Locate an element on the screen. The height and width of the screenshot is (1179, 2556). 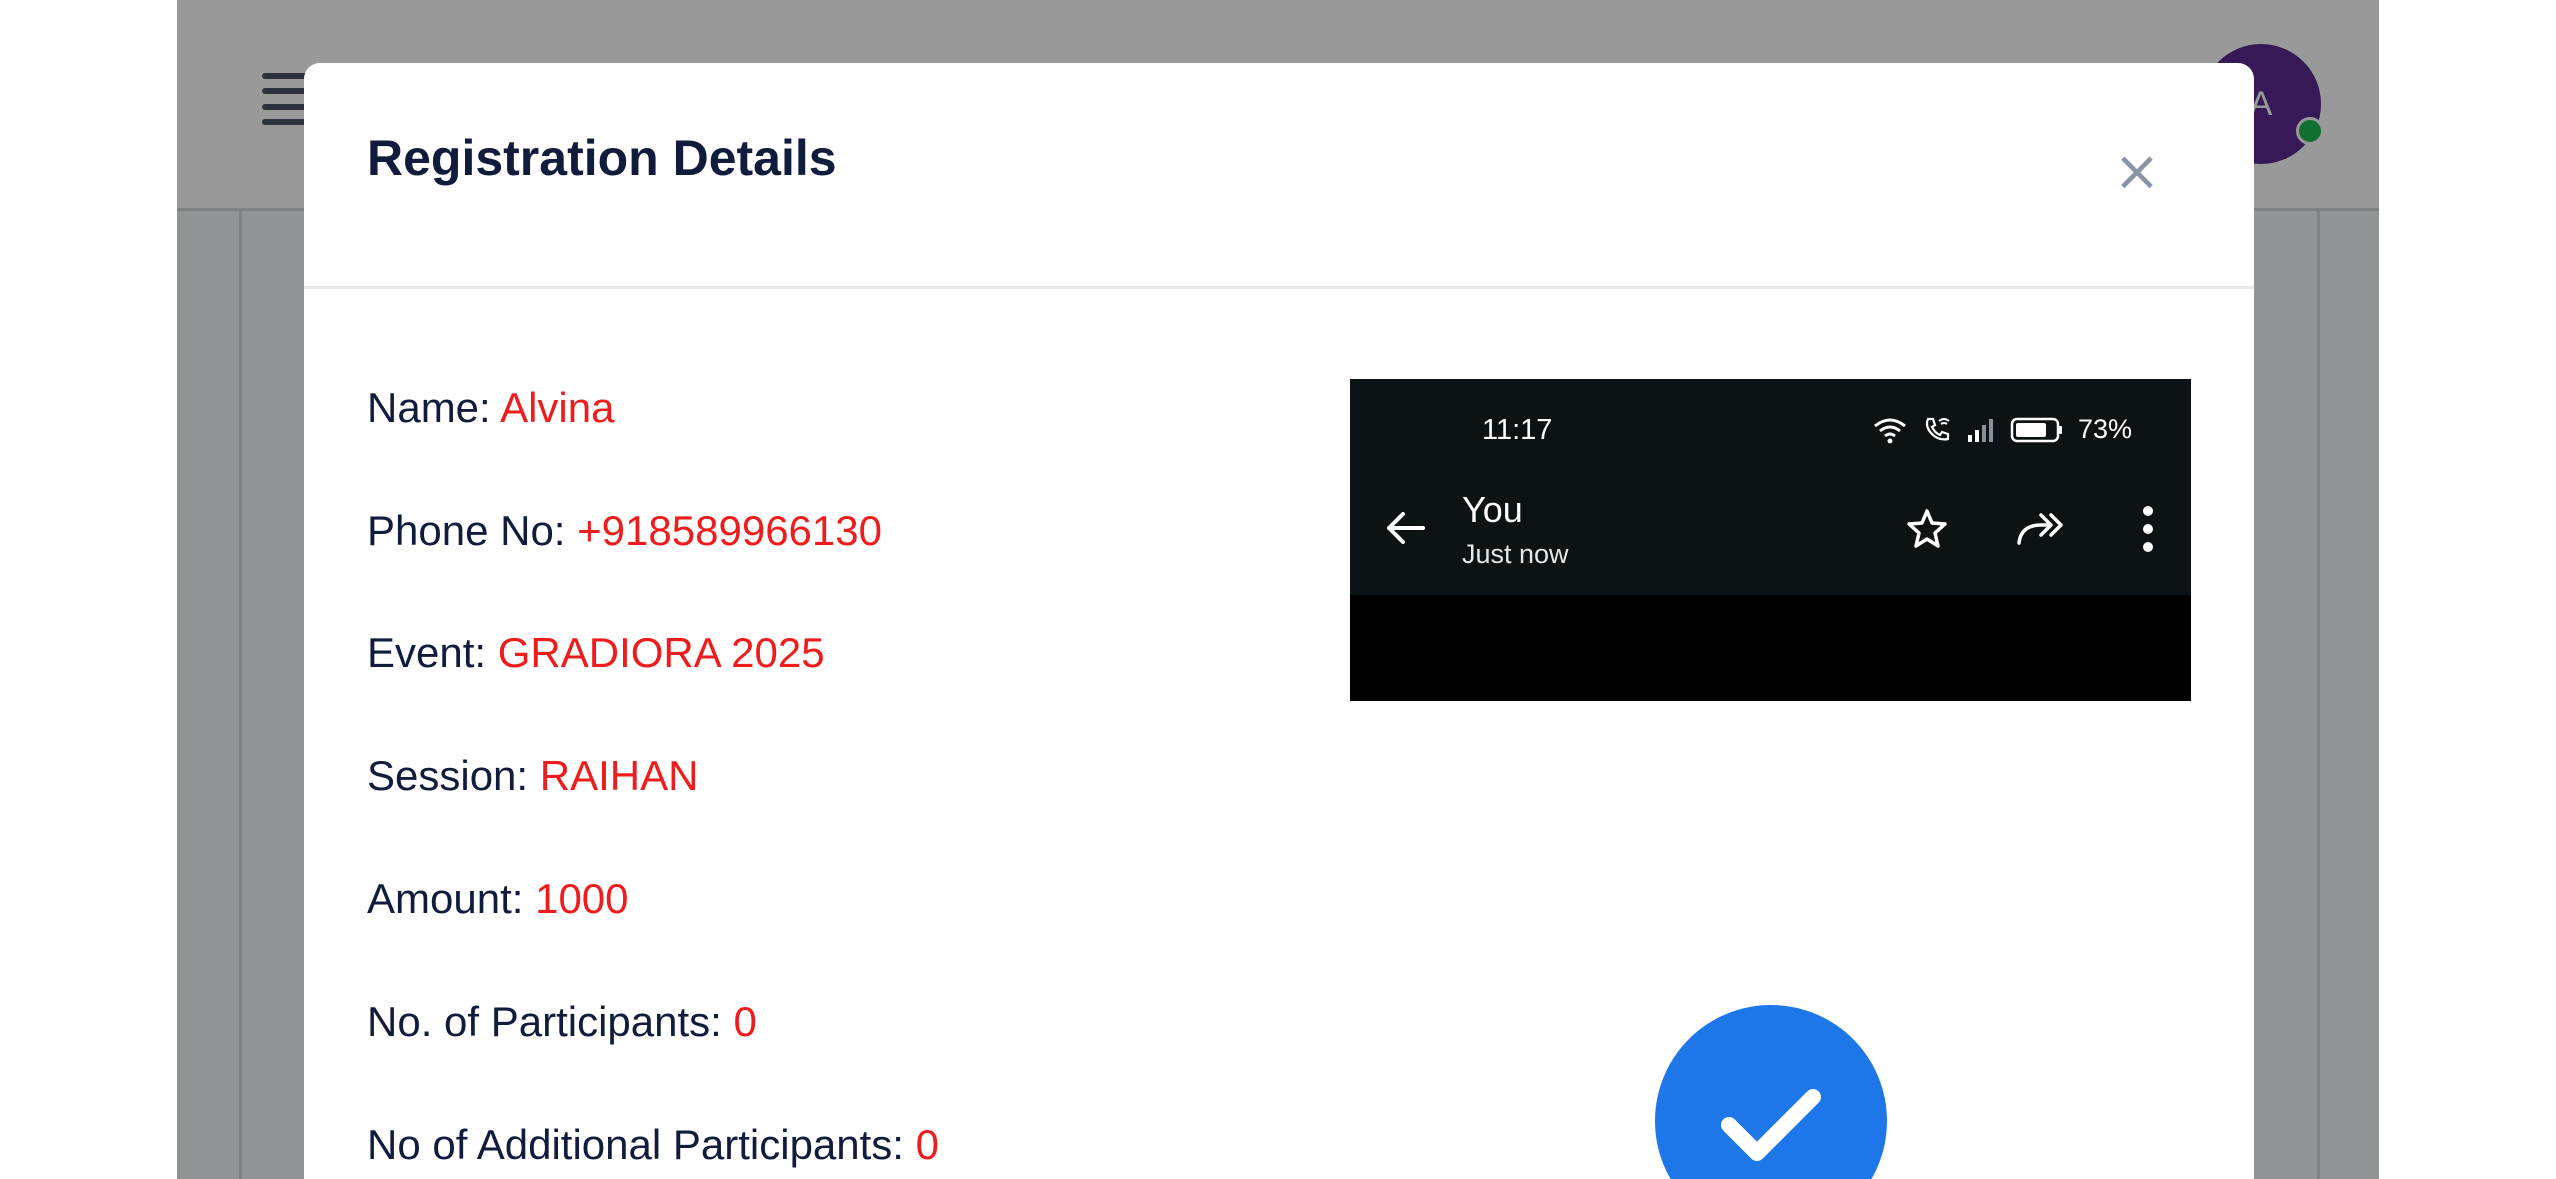
screenshot-content-area is located at coordinates (1770, 648).